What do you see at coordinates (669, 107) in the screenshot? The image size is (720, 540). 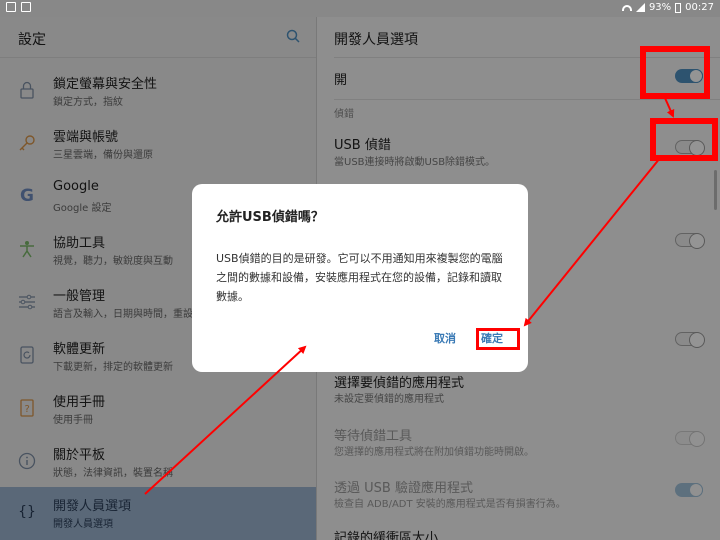 I see `arrow-master-to-usb` at bounding box center [669, 107].